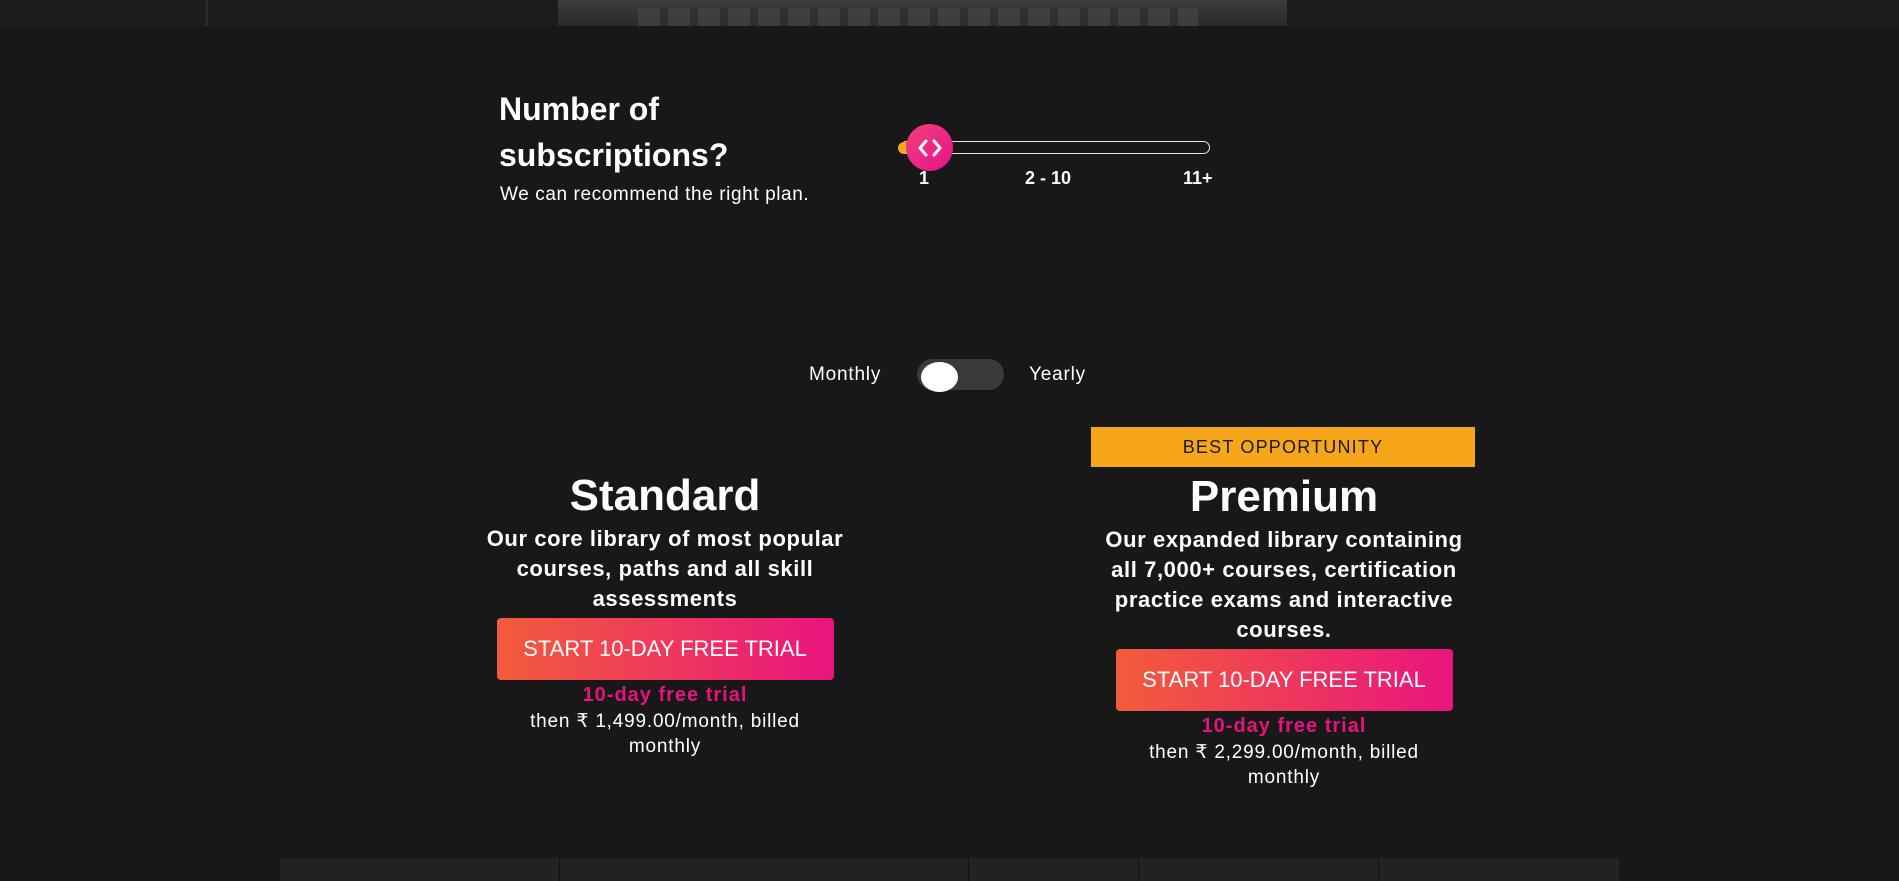 This screenshot has height=881, width=1899. What do you see at coordinates (1057, 375) in the screenshot?
I see `billing-yearly-label: Yearly` at bounding box center [1057, 375].